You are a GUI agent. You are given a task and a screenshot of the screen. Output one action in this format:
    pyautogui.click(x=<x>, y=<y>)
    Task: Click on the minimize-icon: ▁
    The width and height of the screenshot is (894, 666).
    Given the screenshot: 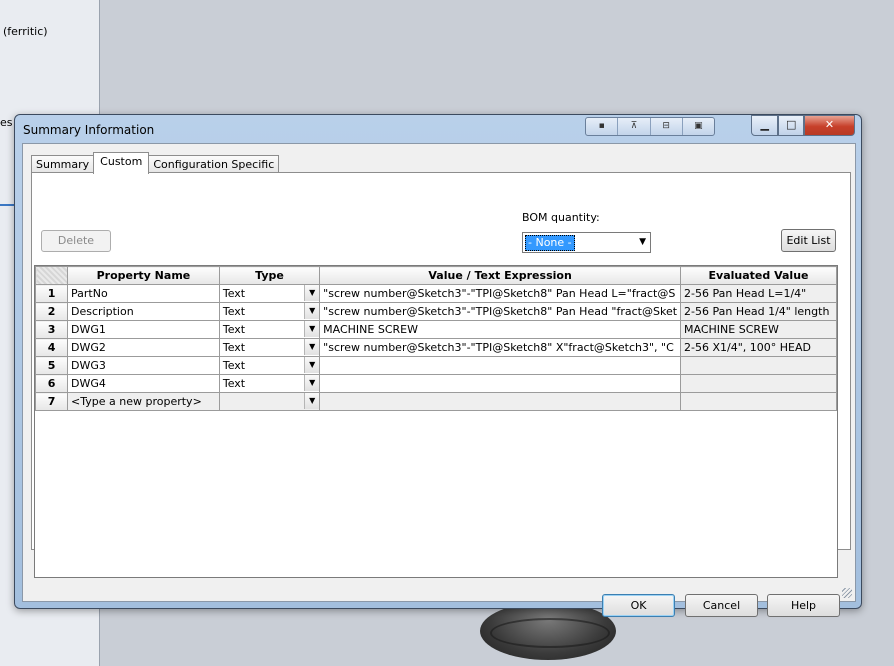 What is the action you would take?
    pyautogui.click(x=764, y=124)
    